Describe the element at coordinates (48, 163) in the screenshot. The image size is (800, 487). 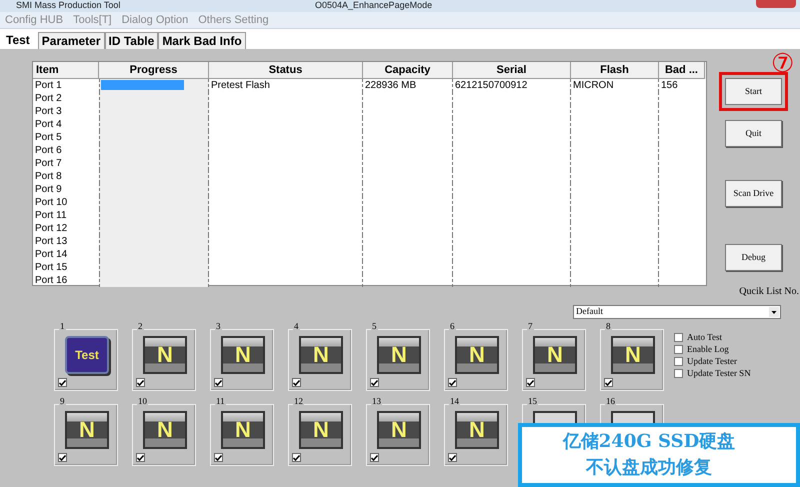
I see `table-cell-text: Port 7` at that location.